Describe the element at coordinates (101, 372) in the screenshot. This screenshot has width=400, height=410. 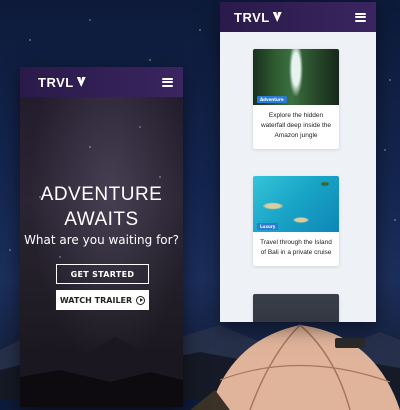
I see `hero-mountain-silhouette` at that location.